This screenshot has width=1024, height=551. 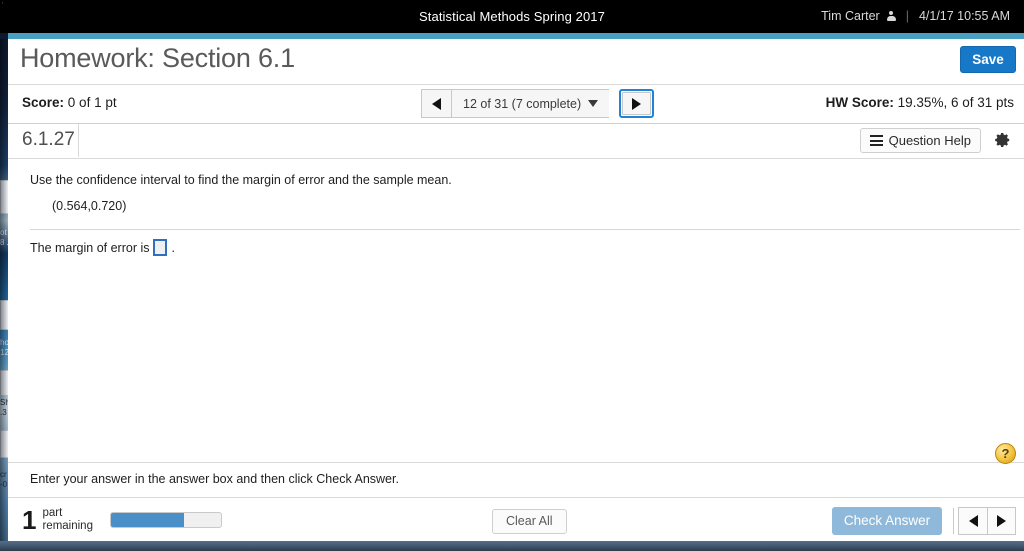 What do you see at coordinates (516, 62) in the screenshot?
I see `assignment-header: Homework: Section 6.1 Save` at bounding box center [516, 62].